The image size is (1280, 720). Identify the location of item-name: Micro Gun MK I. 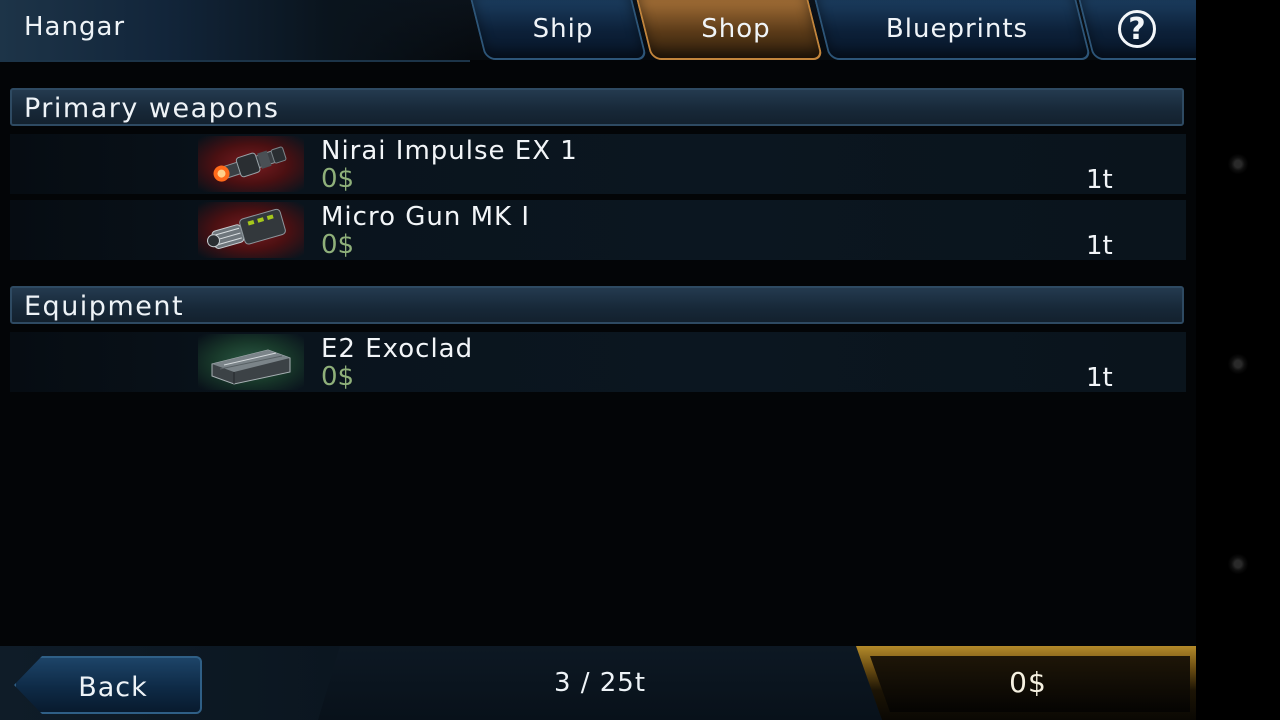
(426, 217).